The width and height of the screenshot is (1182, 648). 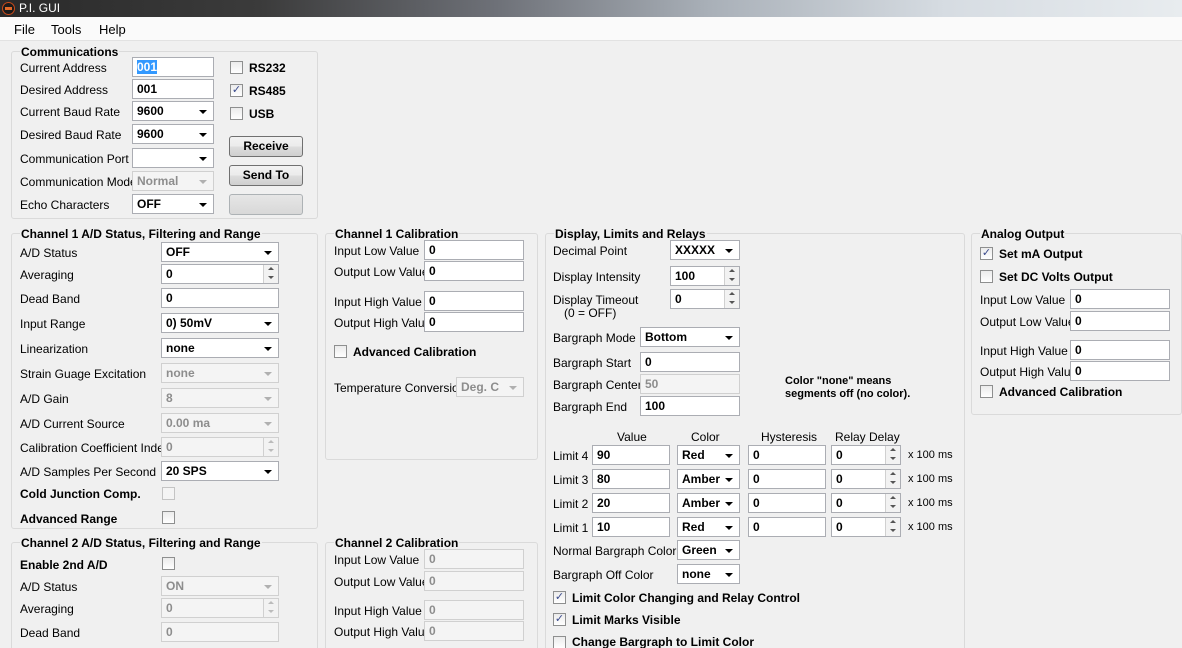 I want to click on limit3-value-input: 80, so click(x=631, y=479).